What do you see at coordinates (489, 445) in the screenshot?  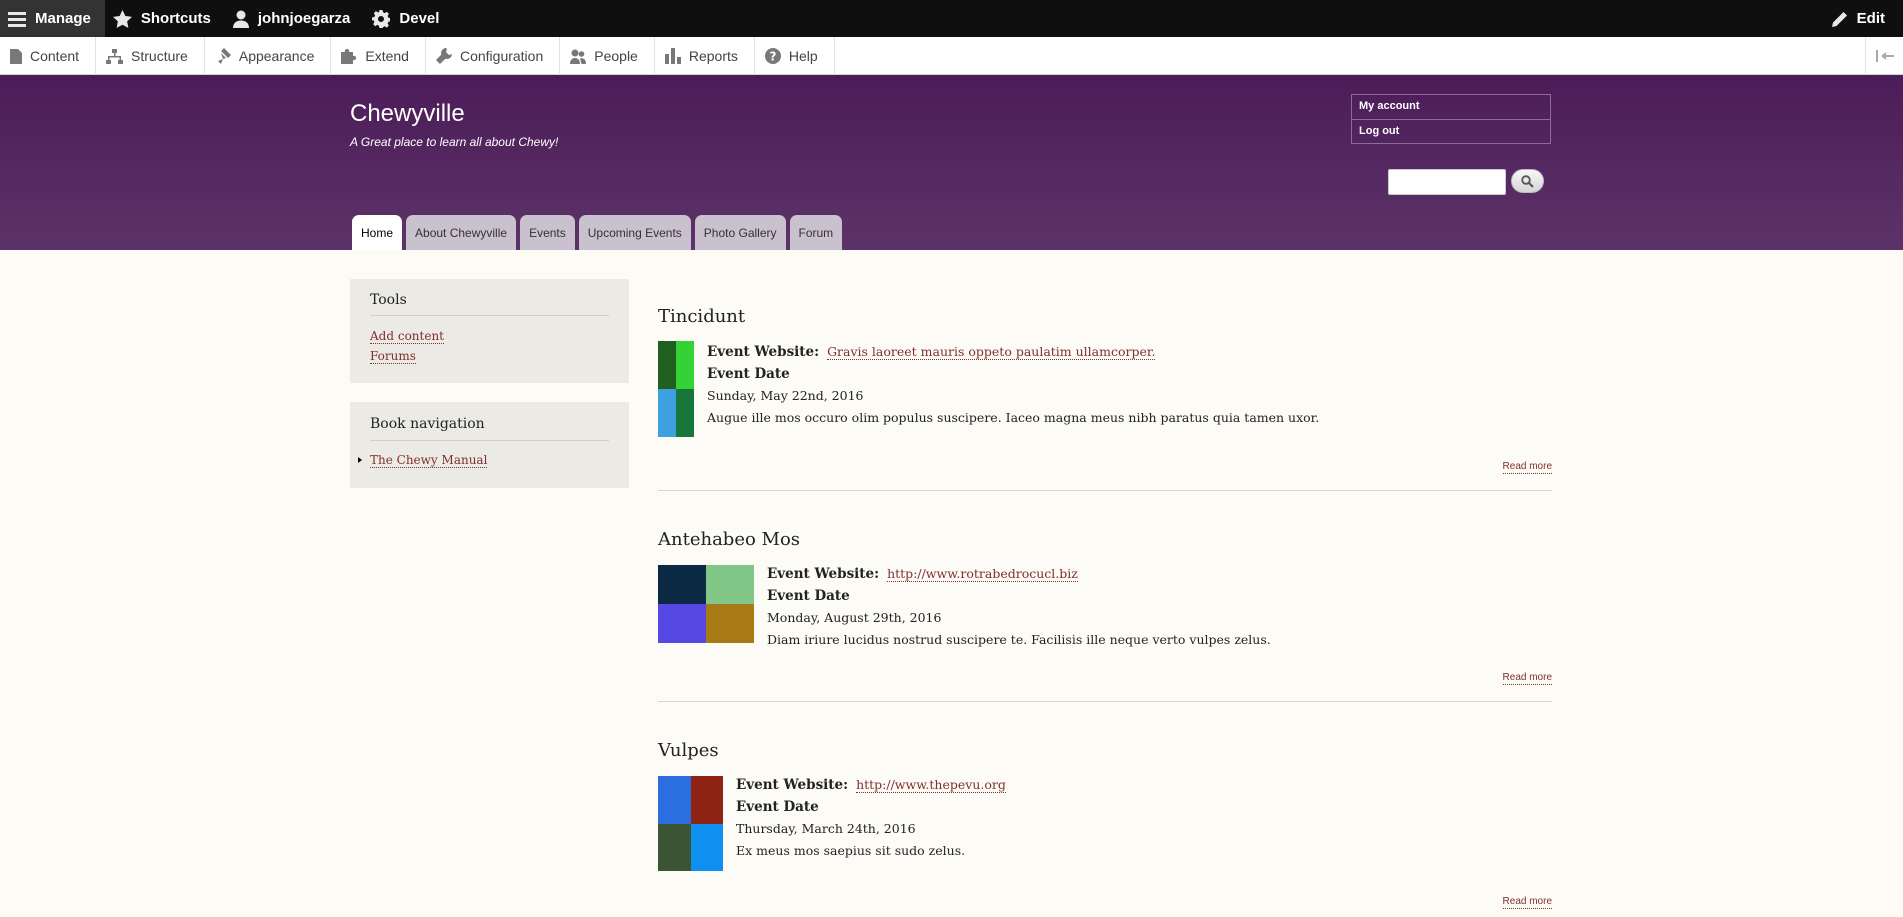 I see `book-navigation-block: Book navigation The Chewy Manual` at bounding box center [489, 445].